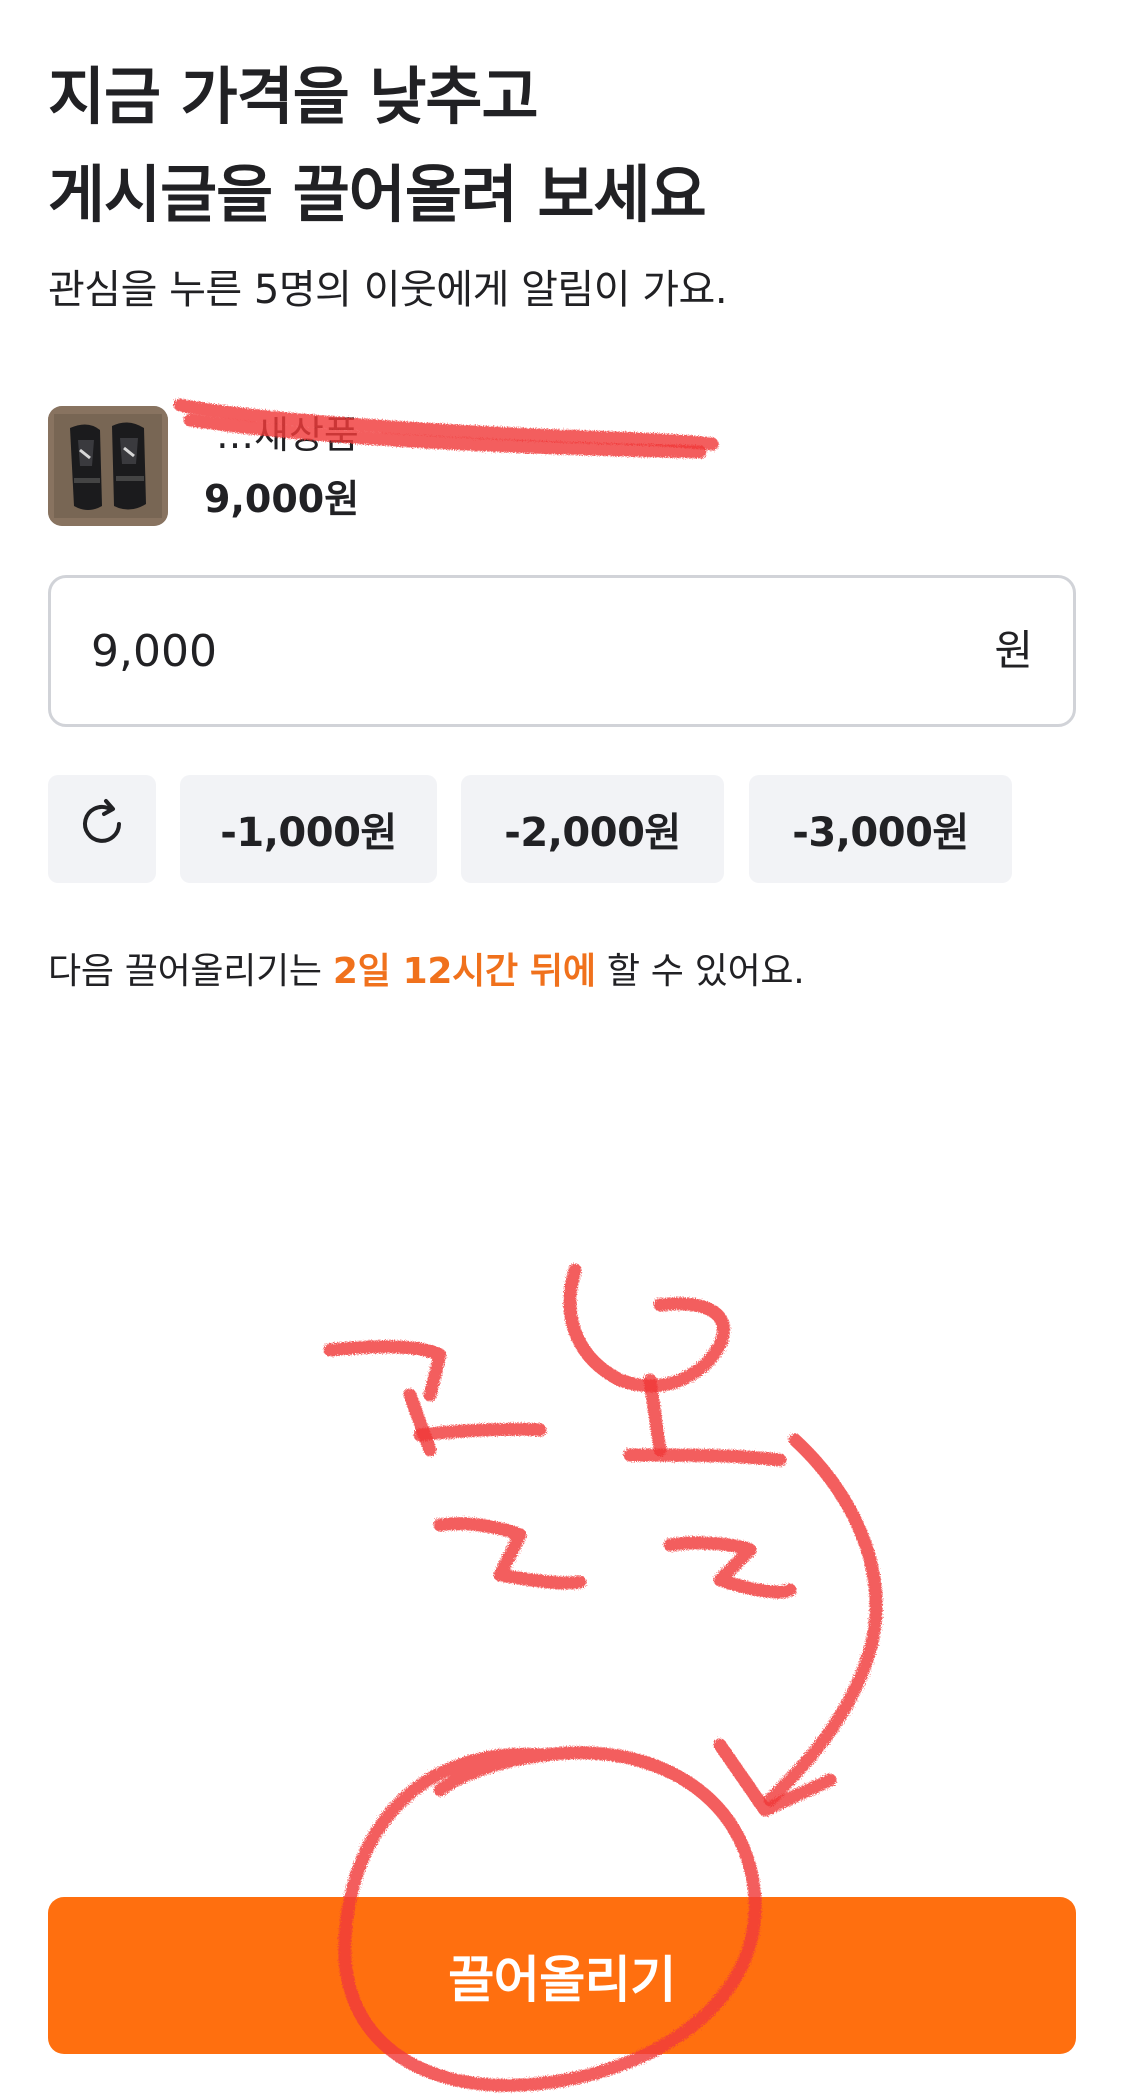  I want to click on page-title: 지금 가격을 낮추고 게시글을 끌어올려 보세요, so click(548, 146).